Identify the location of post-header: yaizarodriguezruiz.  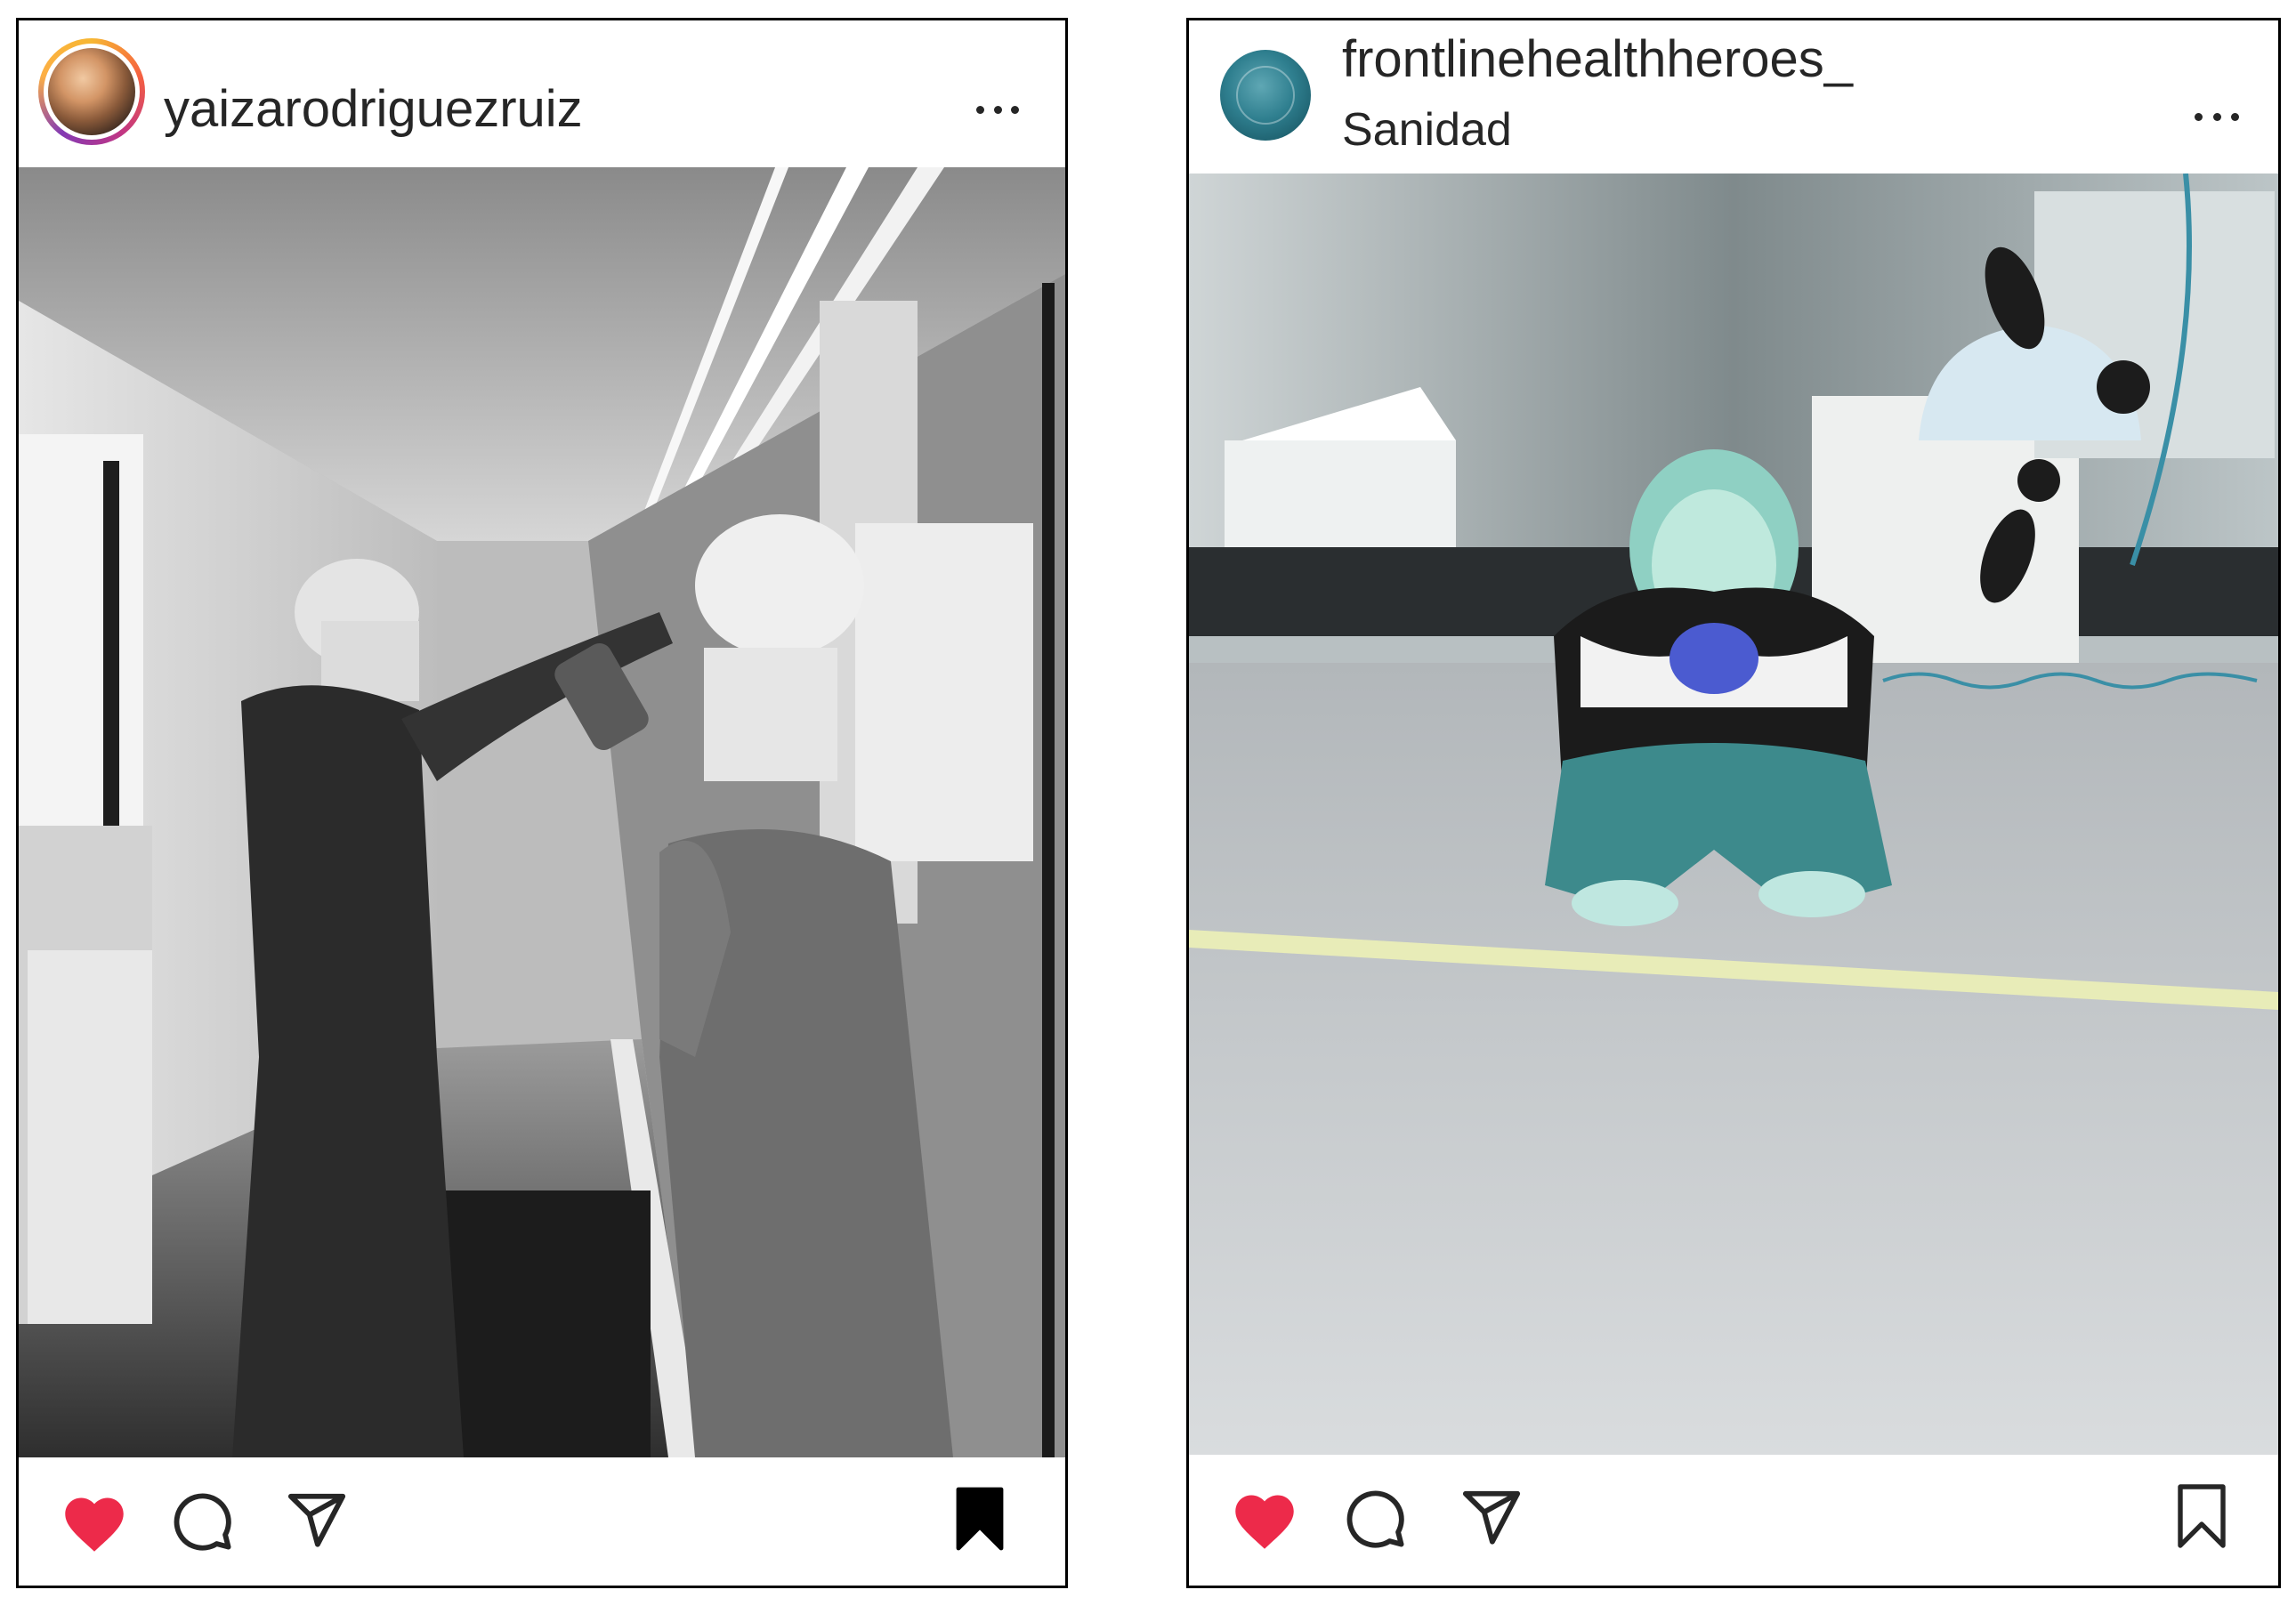
(542, 94).